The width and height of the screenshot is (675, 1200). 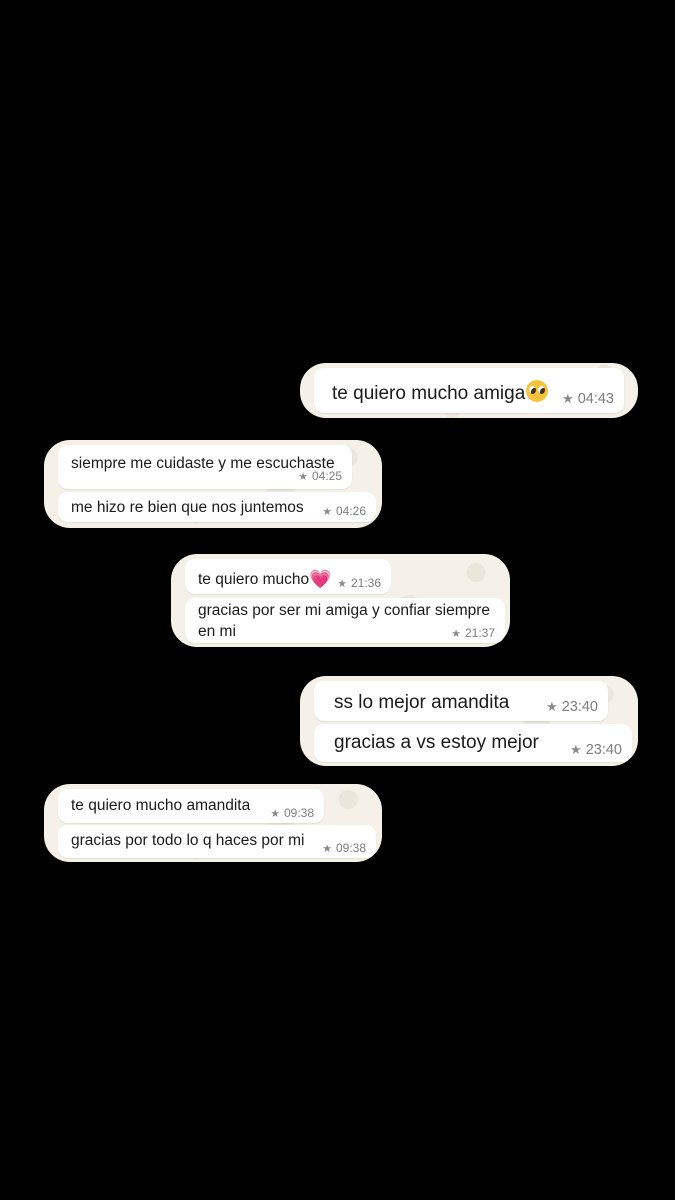 What do you see at coordinates (595, 399) in the screenshot?
I see `message-time: 04:43` at bounding box center [595, 399].